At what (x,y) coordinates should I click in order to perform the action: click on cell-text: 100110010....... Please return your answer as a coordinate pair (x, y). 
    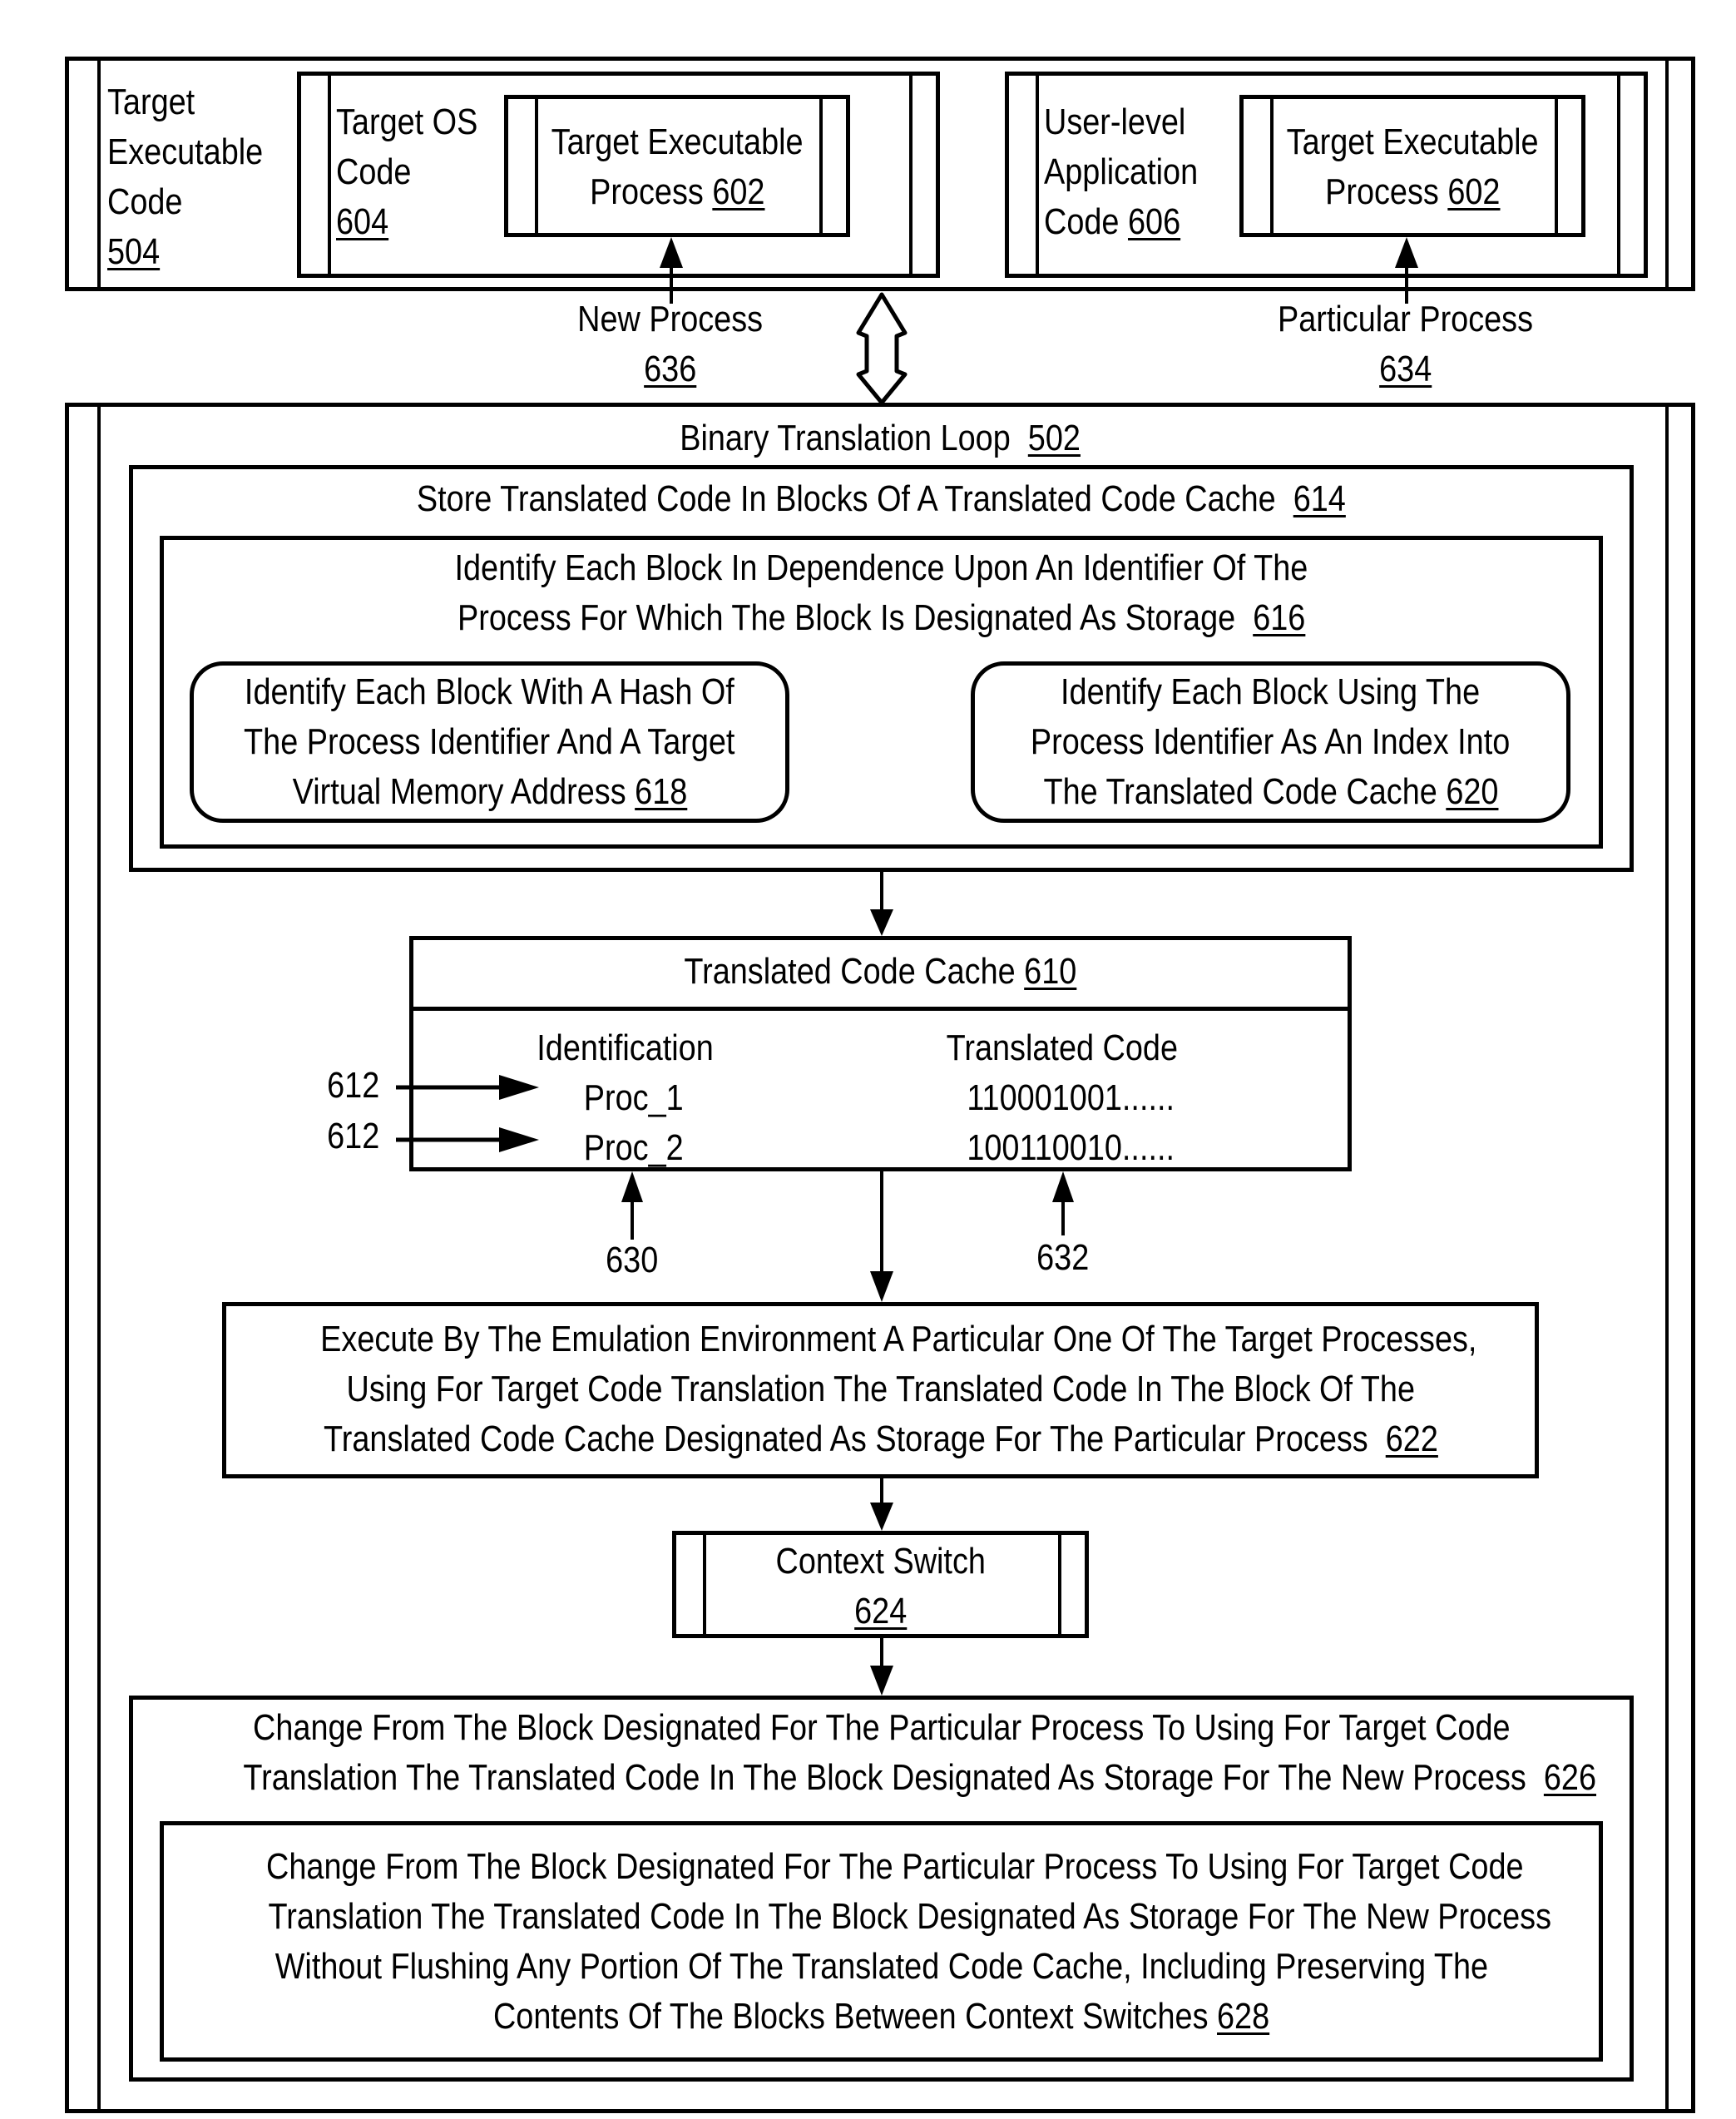
    Looking at the image, I should click on (1071, 1147).